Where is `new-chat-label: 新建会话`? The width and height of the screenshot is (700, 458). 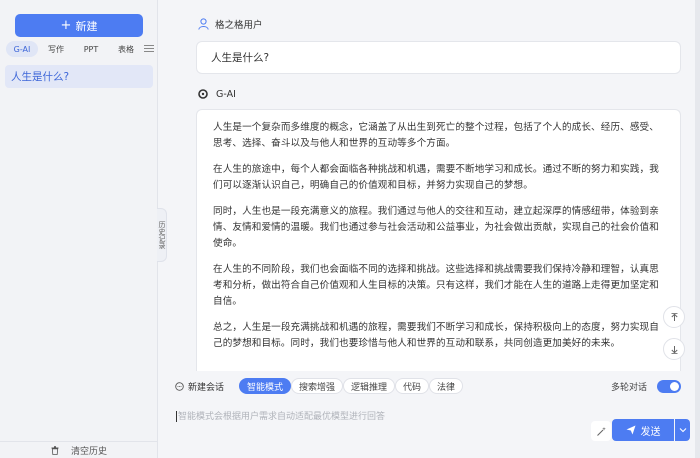
new-chat-label: 新建会话 is located at coordinates (206, 387).